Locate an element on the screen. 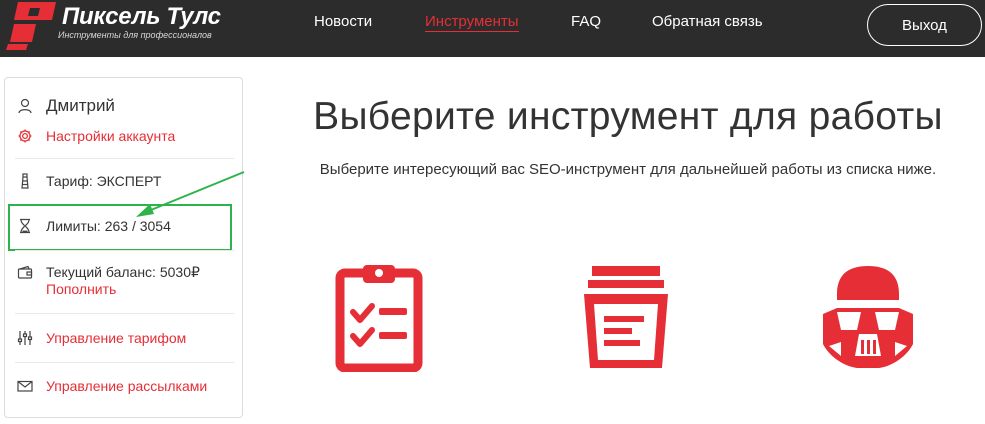  logo-title: Пиксель Тулс is located at coordinates (141, 16).